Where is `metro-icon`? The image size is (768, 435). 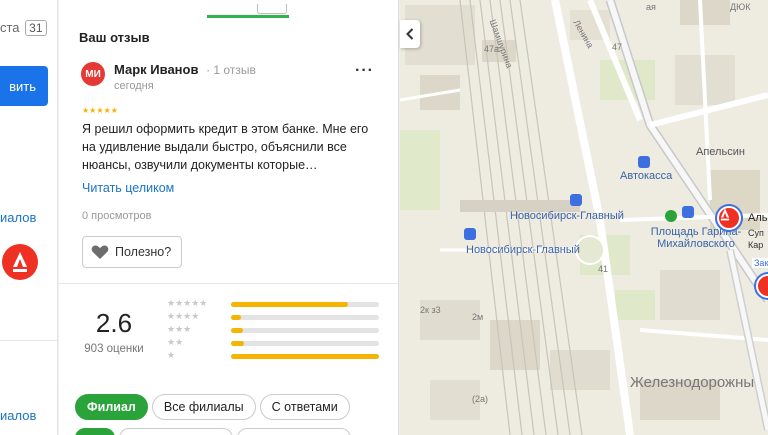 metro-icon is located at coordinates (671, 216).